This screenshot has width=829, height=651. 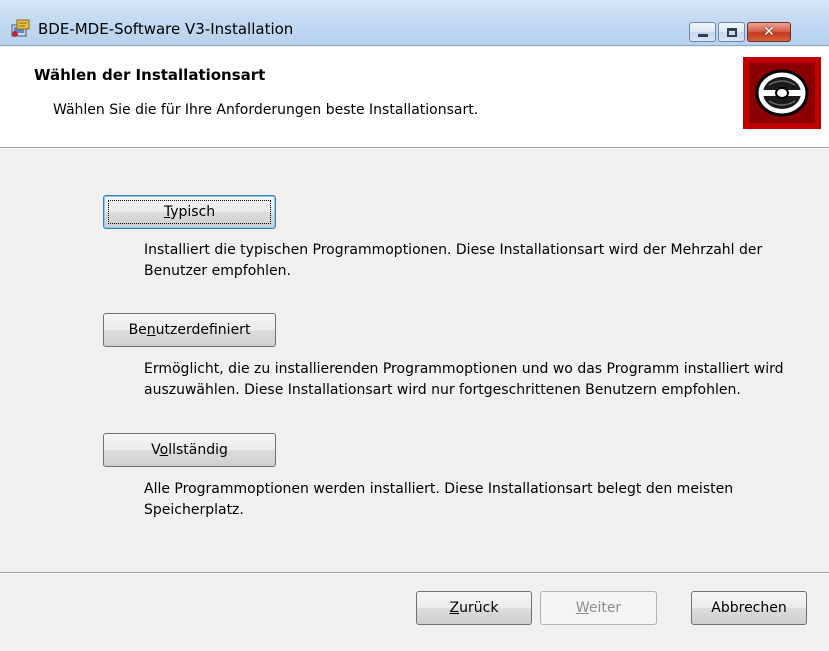 I want to click on minimize-icon, so click(x=703, y=35).